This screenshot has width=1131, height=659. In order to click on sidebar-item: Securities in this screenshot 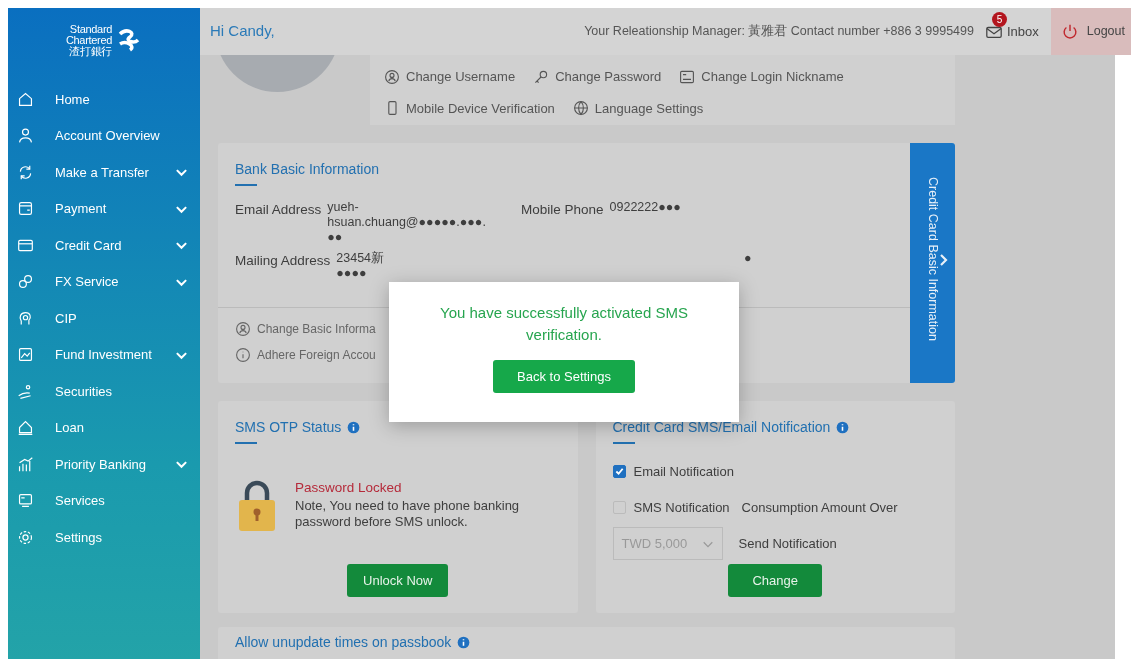, I will do `click(104, 391)`.